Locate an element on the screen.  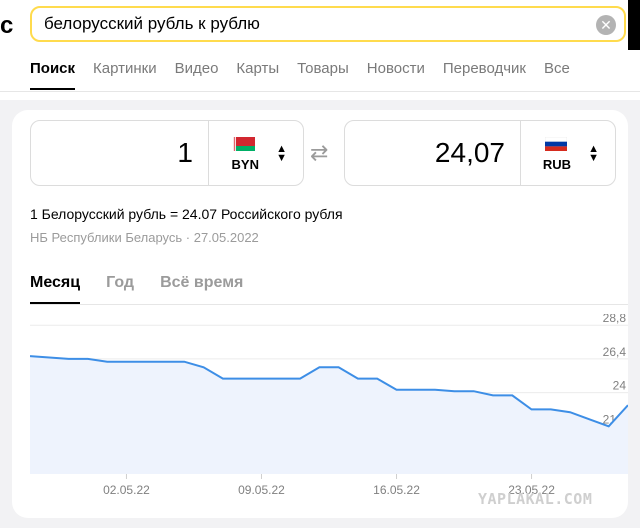
x-tick-label: 16.05.22 is located at coordinates (396, 490).